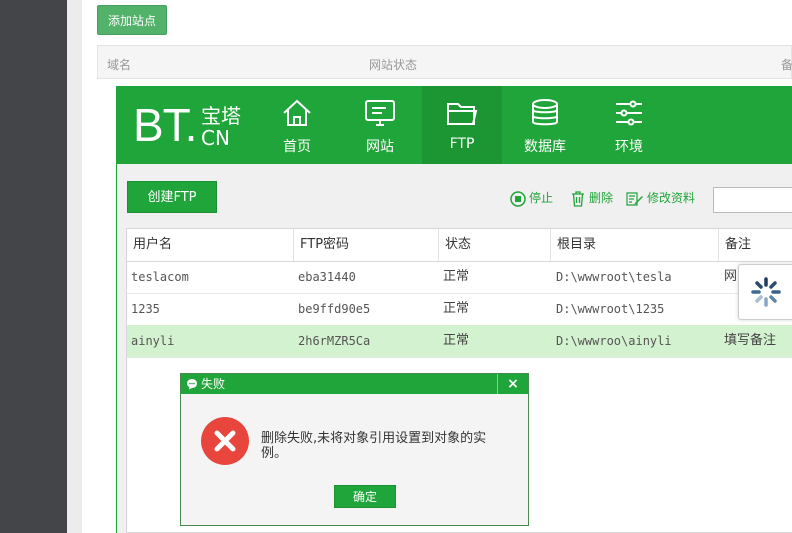  Describe the element at coordinates (165, 125) in the screenshot. I see `logo-text: BT.` at that location.